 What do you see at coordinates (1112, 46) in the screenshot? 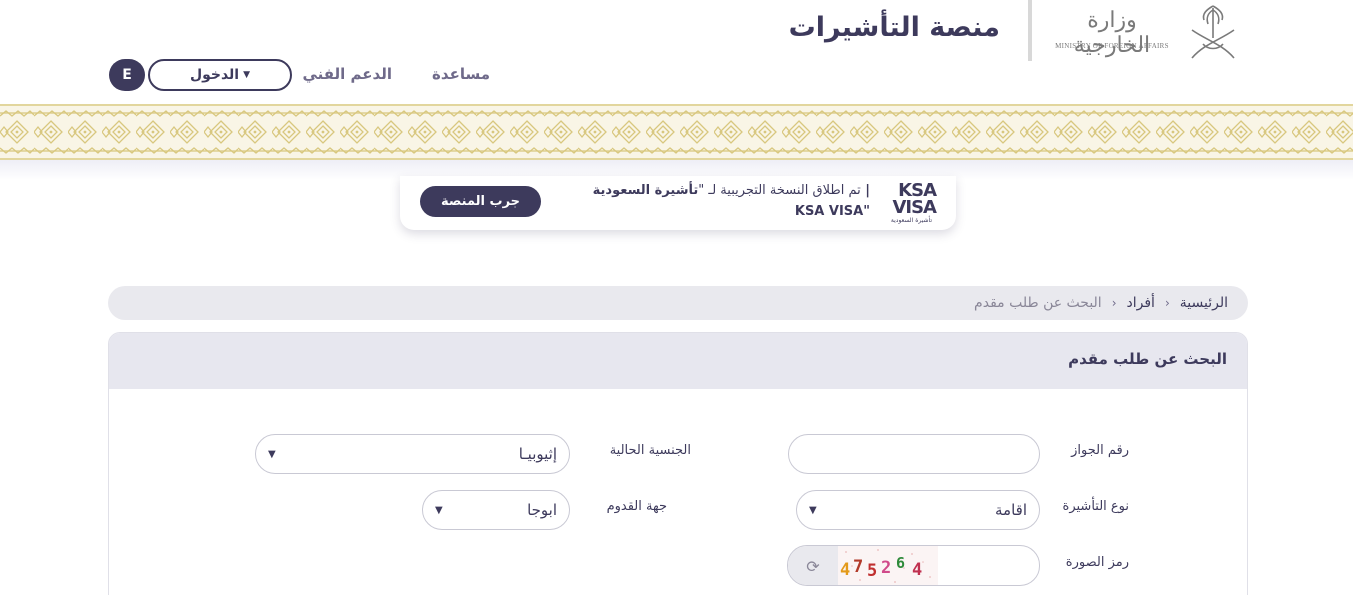
I see `logo-english-text: MINISTRY OF FOREIGN AFFAIRS` at bounding box center [1112, 46].